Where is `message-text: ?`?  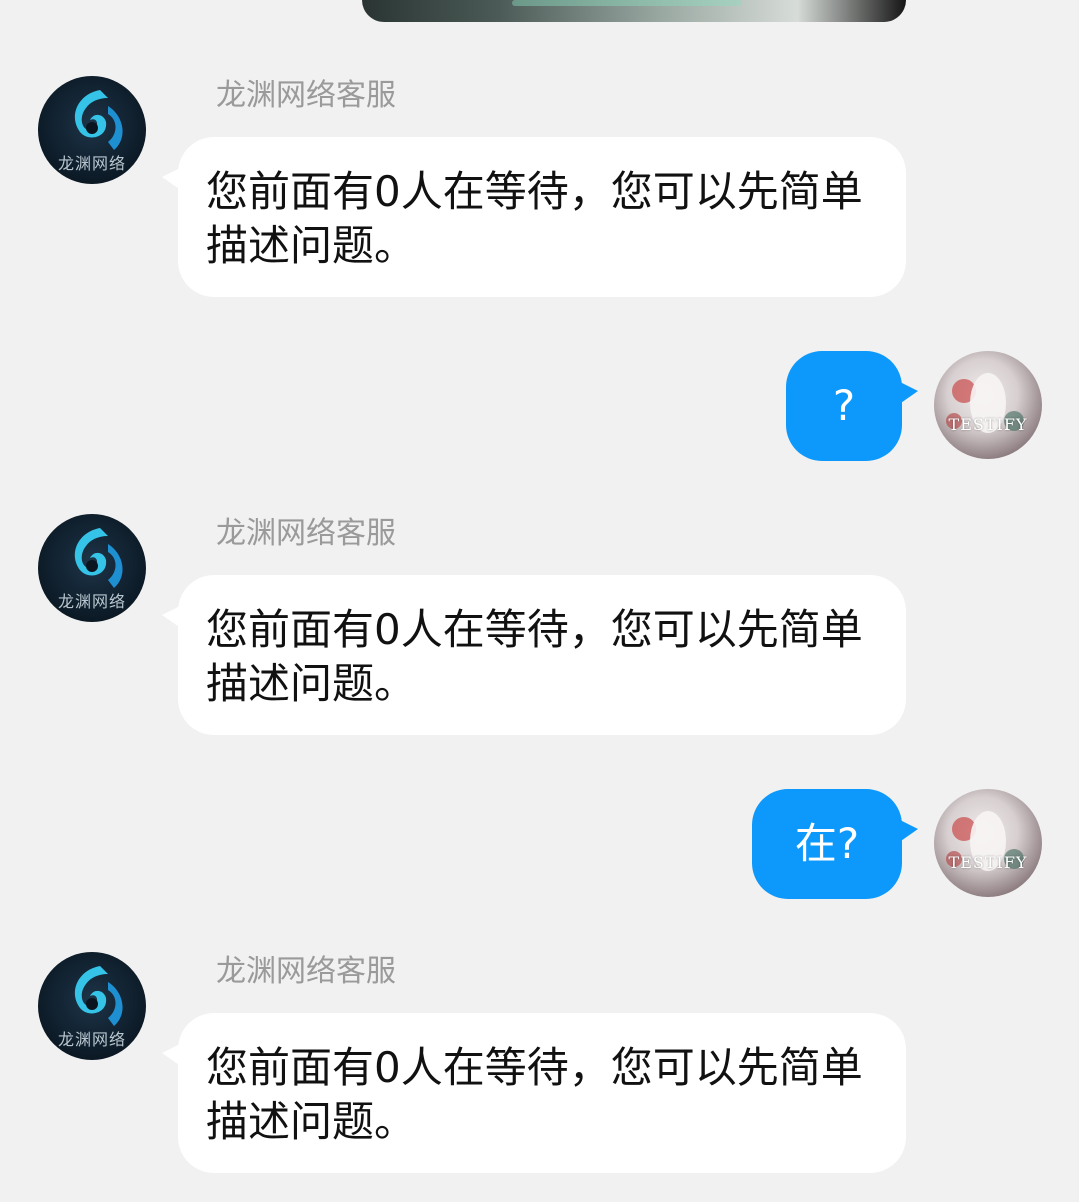 message-text: ? is located at coordinates (844, 405).